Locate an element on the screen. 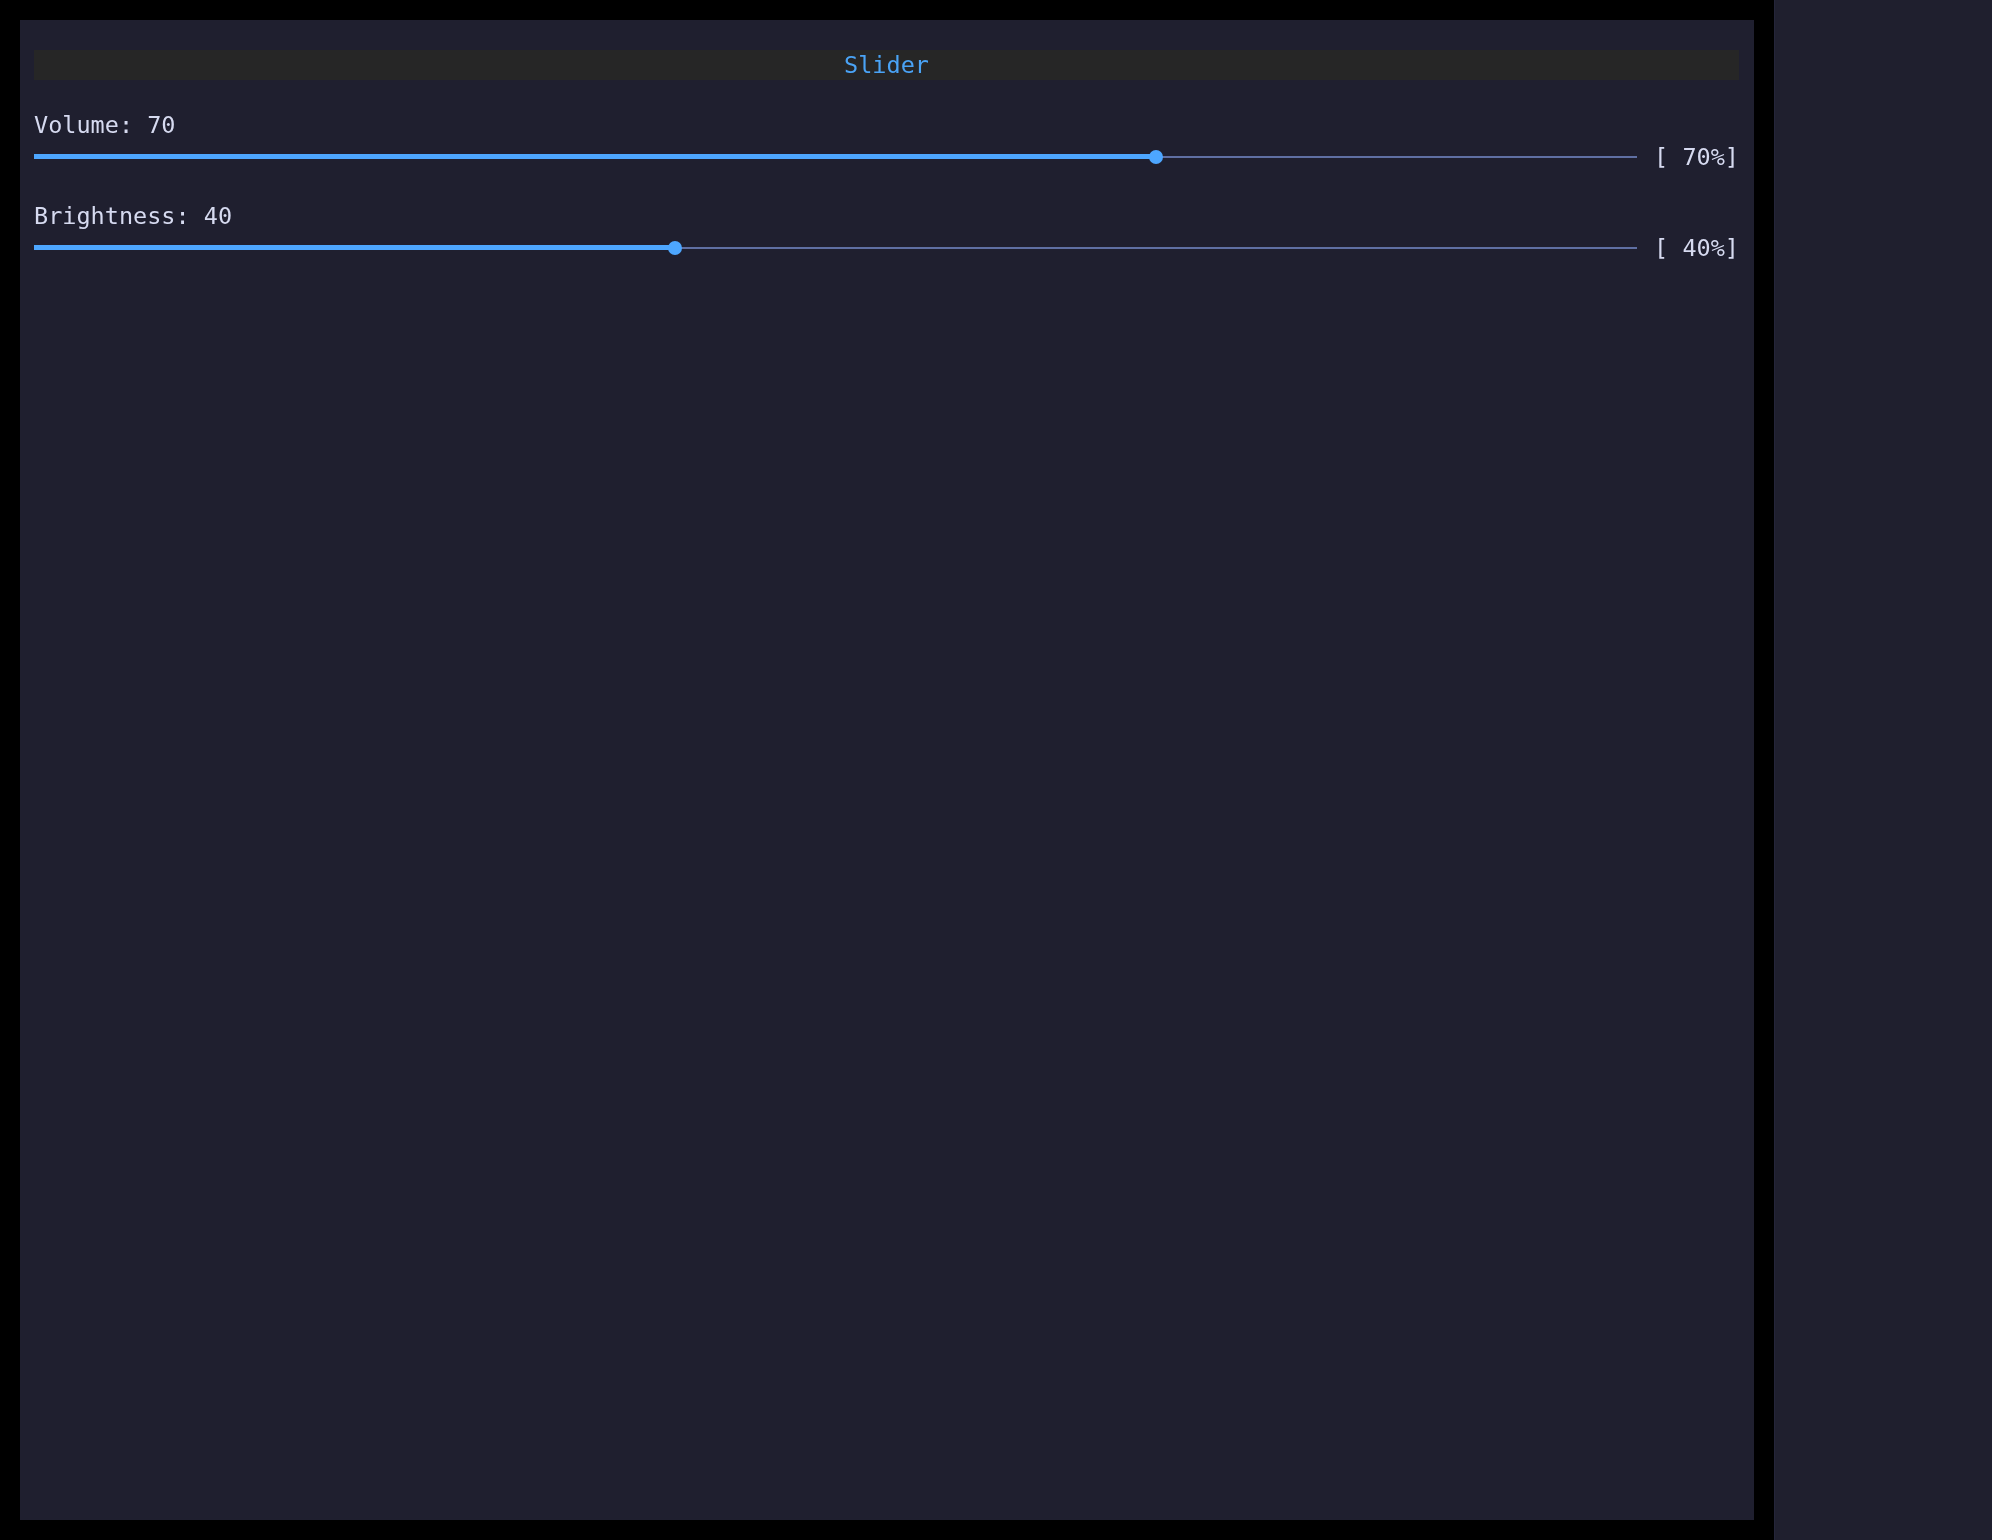 This screenshot has width=1992, height=1540. title-bar: Slider is located at coordinates (886, 65).